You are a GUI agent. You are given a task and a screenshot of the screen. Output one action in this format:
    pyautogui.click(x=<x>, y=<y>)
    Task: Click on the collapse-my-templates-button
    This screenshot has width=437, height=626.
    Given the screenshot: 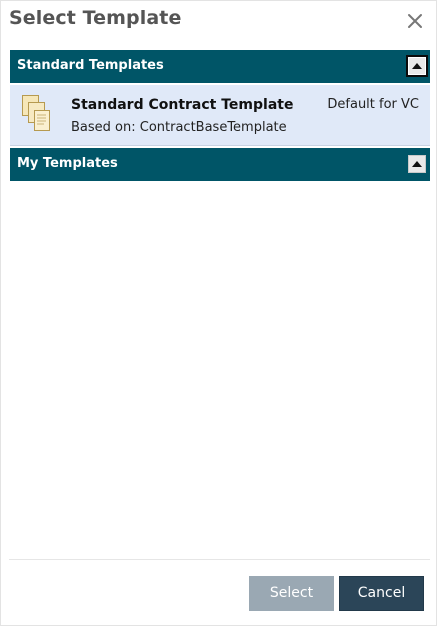 What is the action you would take?
    pyautogui.click(x=417, y=164)
    